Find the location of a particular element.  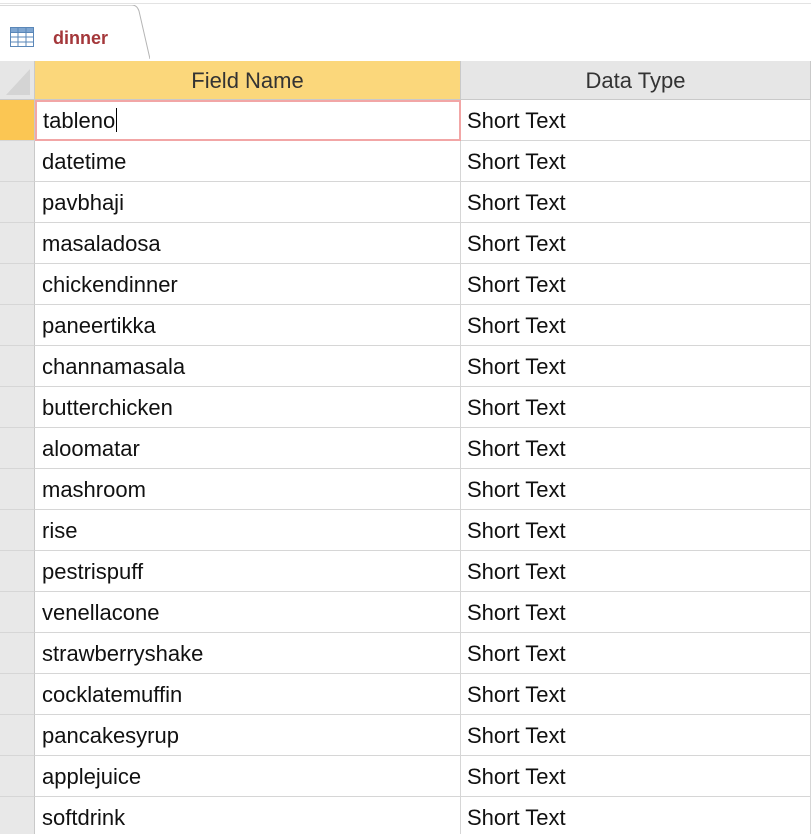

table-row: chickendinner Short Text is located at coordinates (405, 284).